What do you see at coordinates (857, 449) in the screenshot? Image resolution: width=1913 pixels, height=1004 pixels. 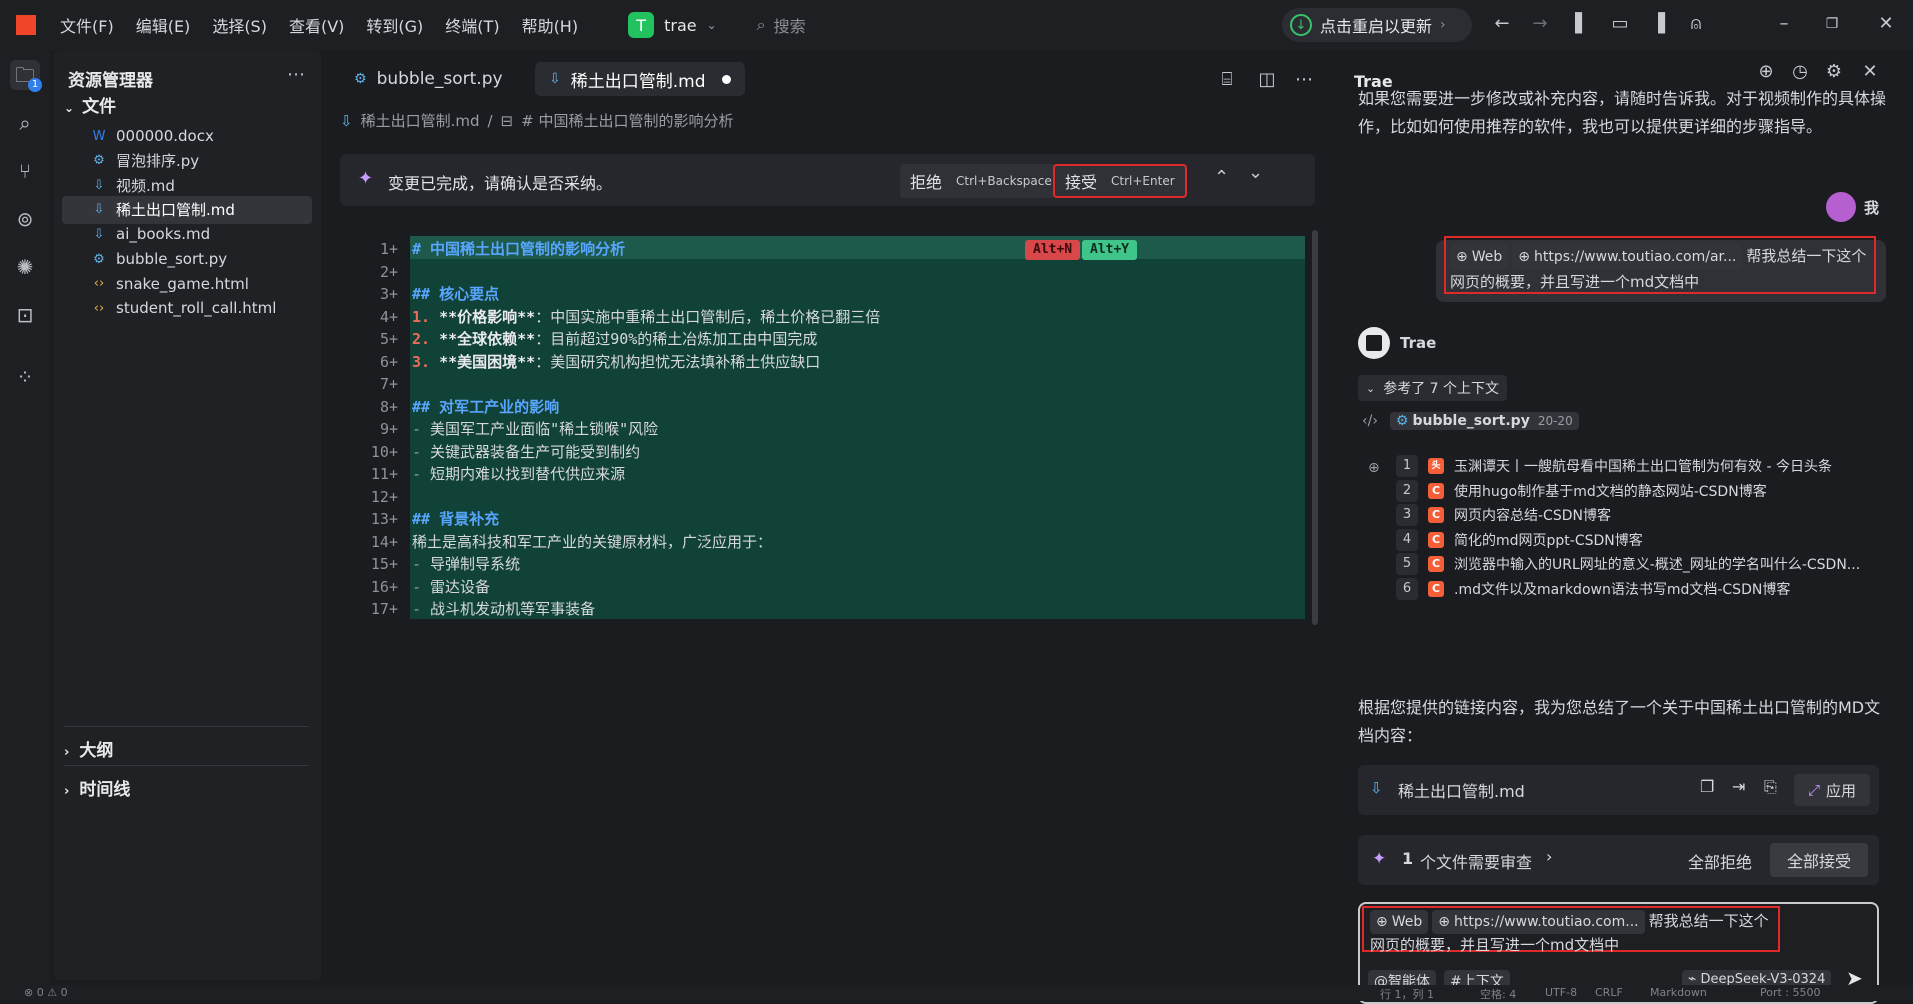 I see `code-line: - 关键武器装备生产可能受到制约` at bounding box center [857, 449].